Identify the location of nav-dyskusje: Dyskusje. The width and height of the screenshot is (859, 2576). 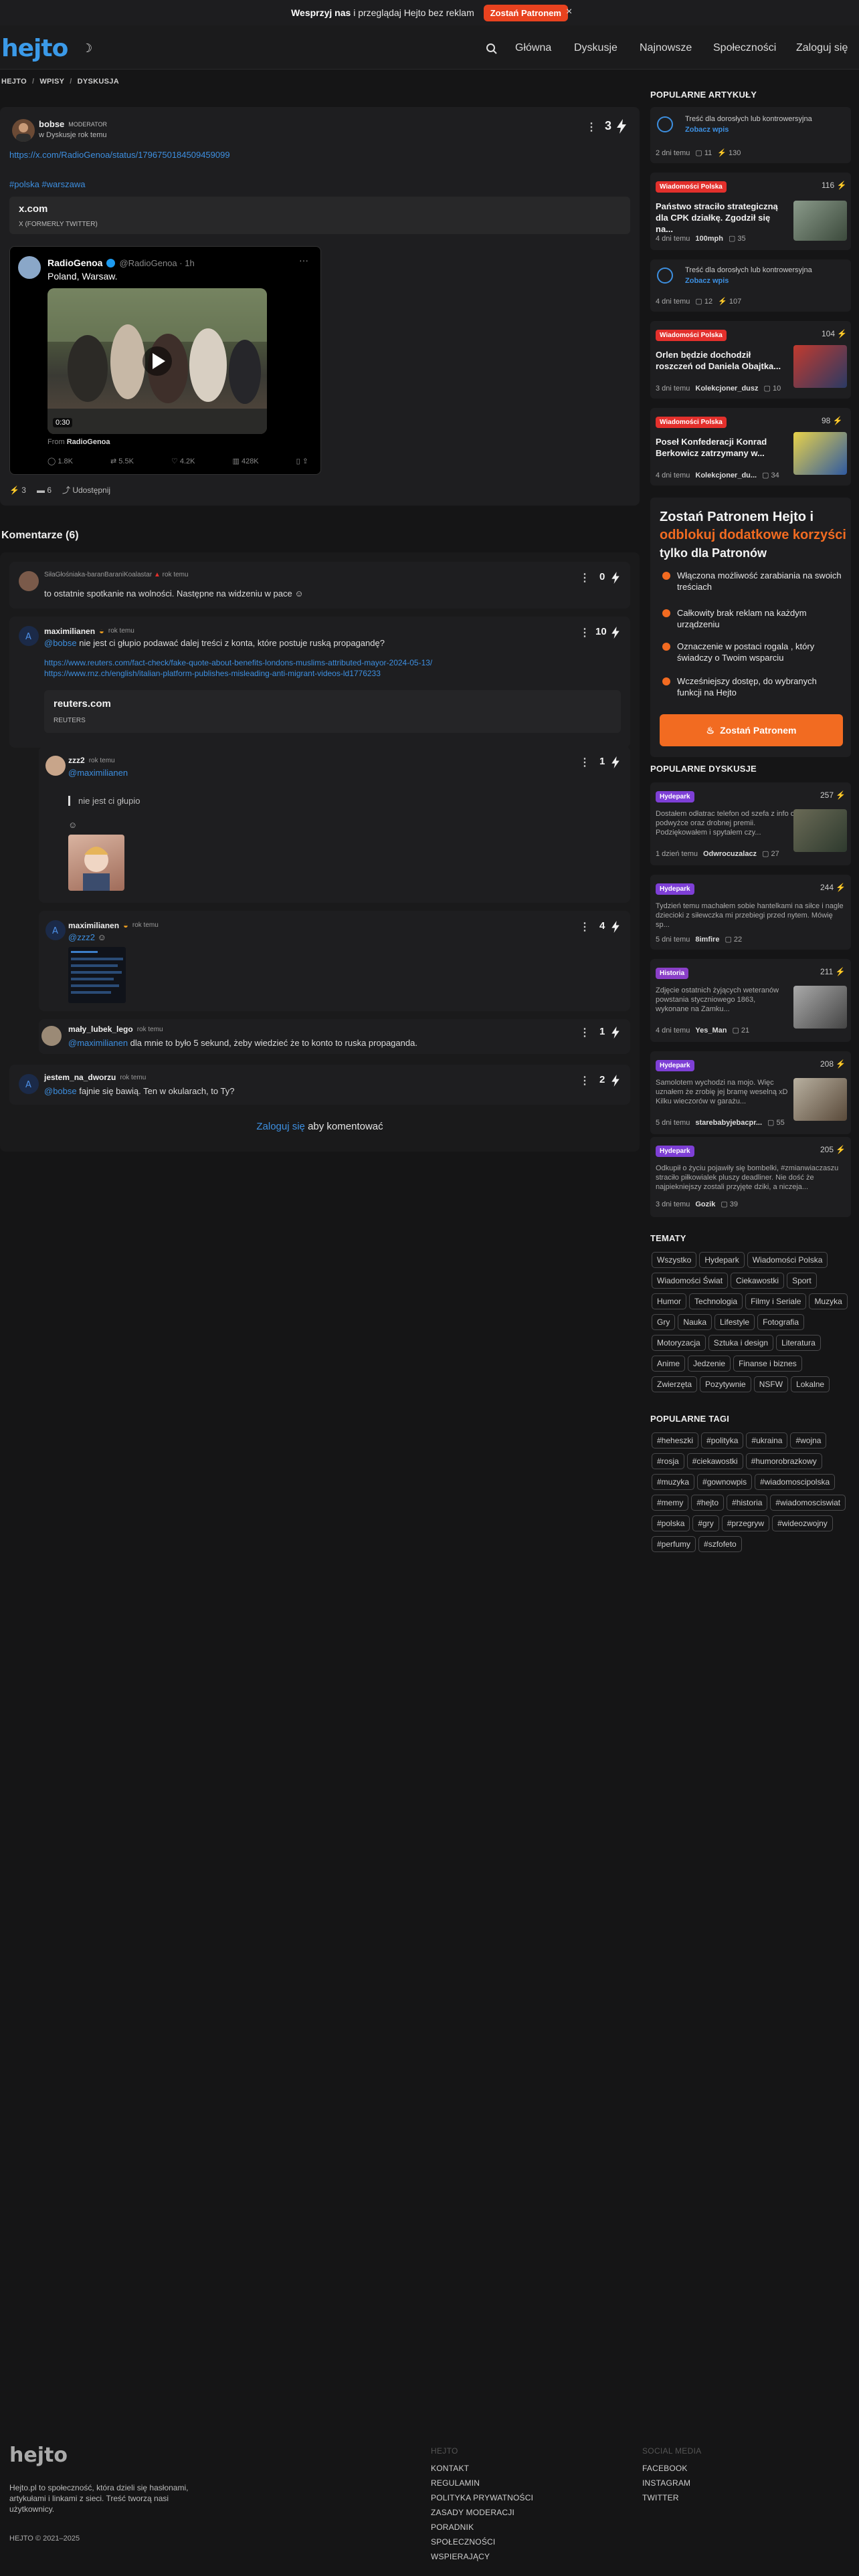
(595, 48).